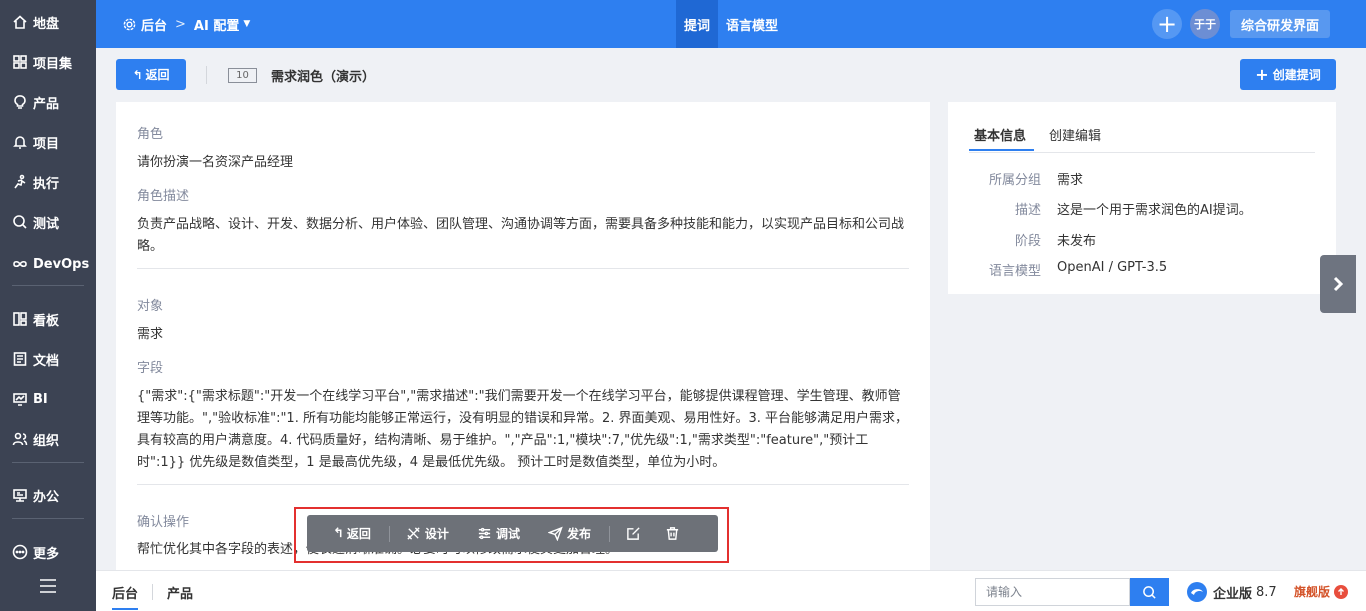  I want to click on create-prompt-button: + 创建提词, so click(1288, 74).